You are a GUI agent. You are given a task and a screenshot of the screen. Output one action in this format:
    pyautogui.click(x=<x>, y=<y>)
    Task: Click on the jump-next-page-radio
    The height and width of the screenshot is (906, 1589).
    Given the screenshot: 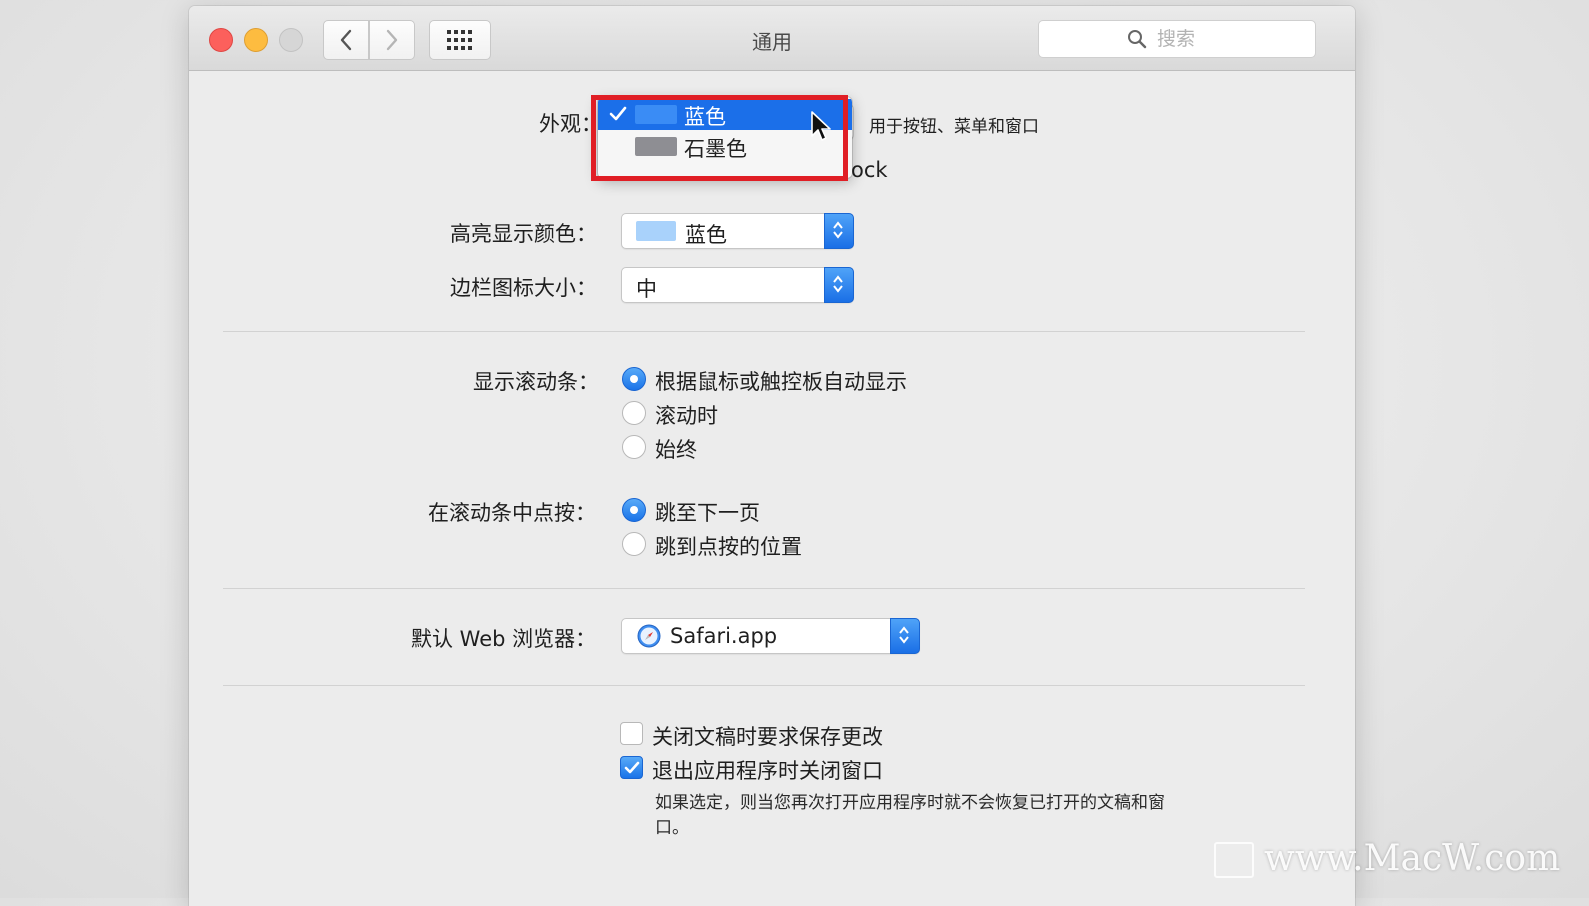 What is the action you would take?
    pyautogui.click(x=634, y=510)
    